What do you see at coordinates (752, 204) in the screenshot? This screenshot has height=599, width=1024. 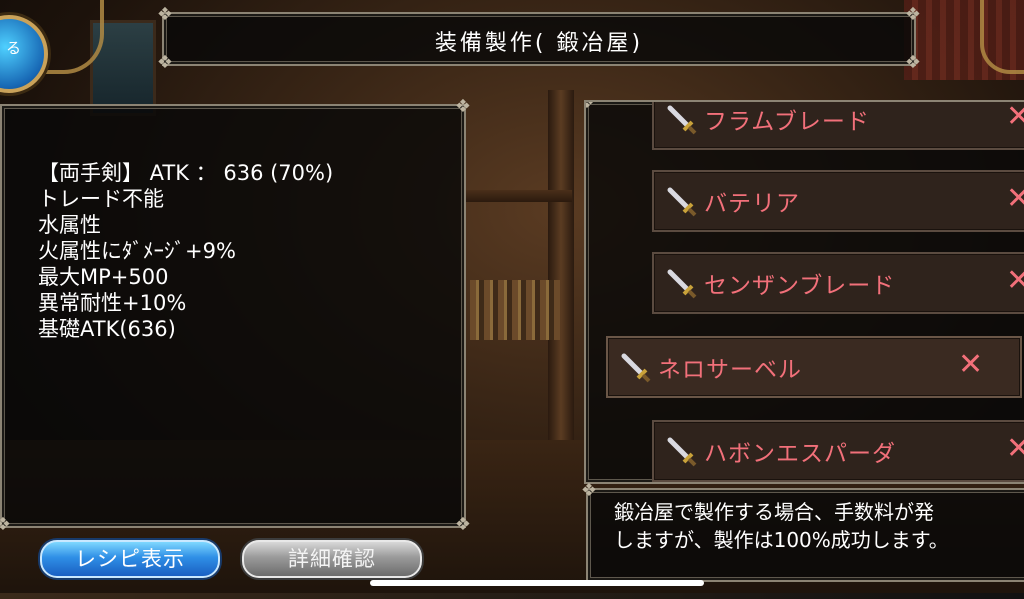 I see `recipe-name: バテリア` at bounding box center [752, 204].